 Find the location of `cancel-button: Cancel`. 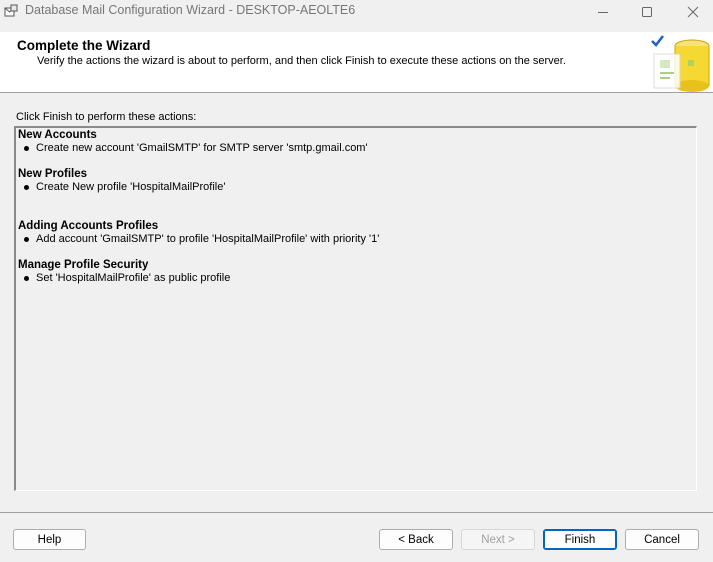

cancel-button: Cancel is located at coordinates (662, 539).